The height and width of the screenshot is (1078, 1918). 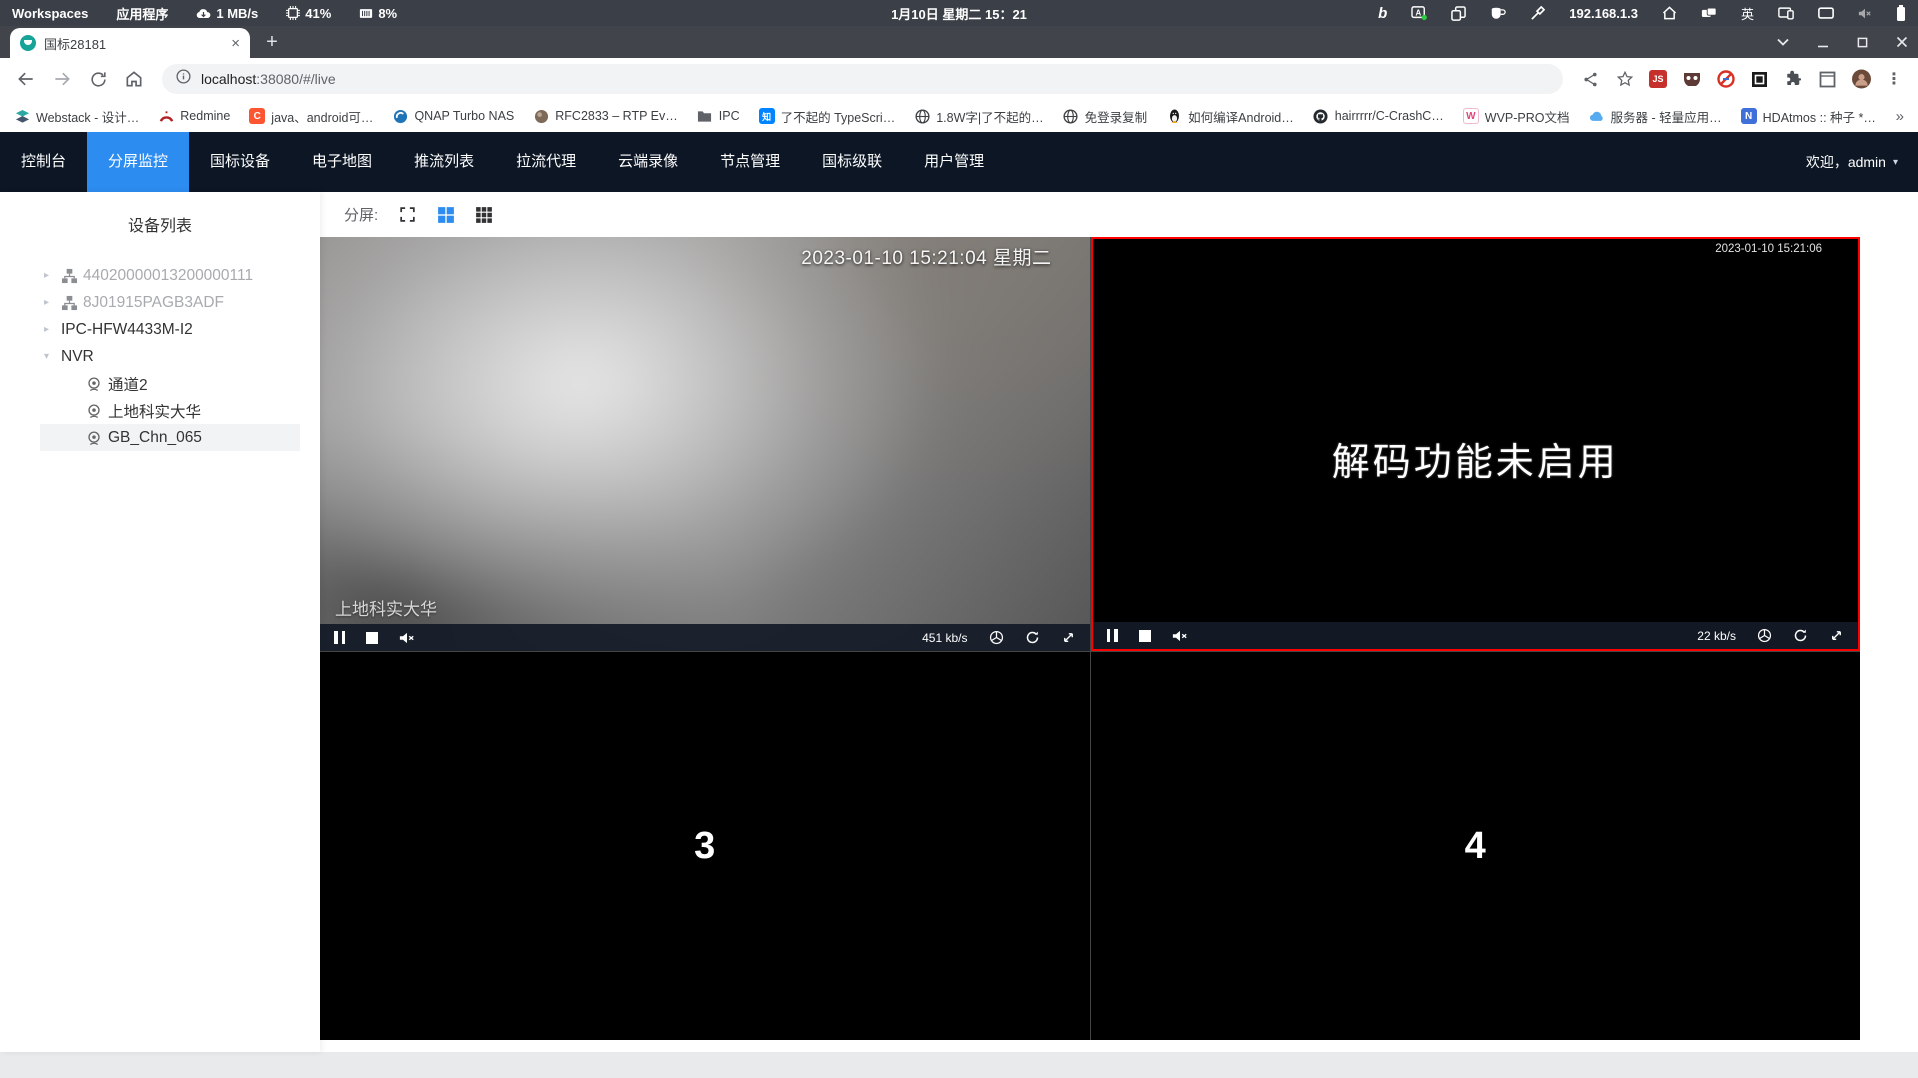 What do you see at coordinates (134, 79) in the screenshot?
I see `browser-home-icon` at bounding box center [134, 79].